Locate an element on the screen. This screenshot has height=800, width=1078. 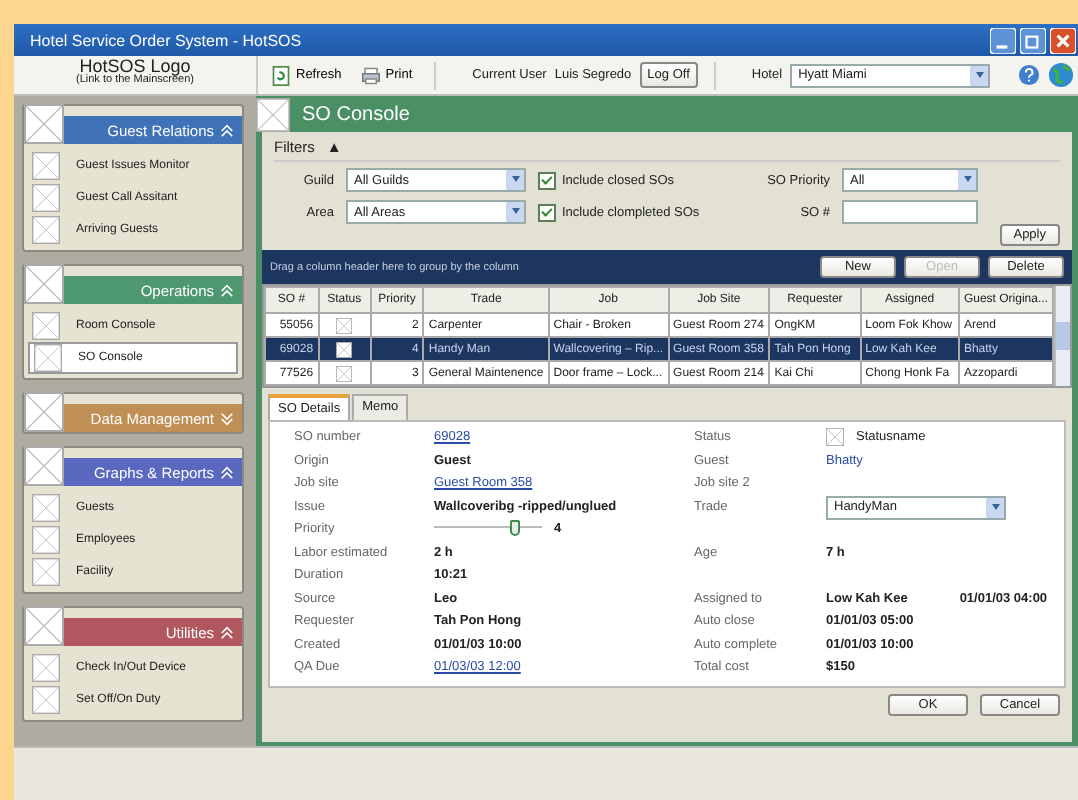
help-icon is located at coordinates (1029, 75).